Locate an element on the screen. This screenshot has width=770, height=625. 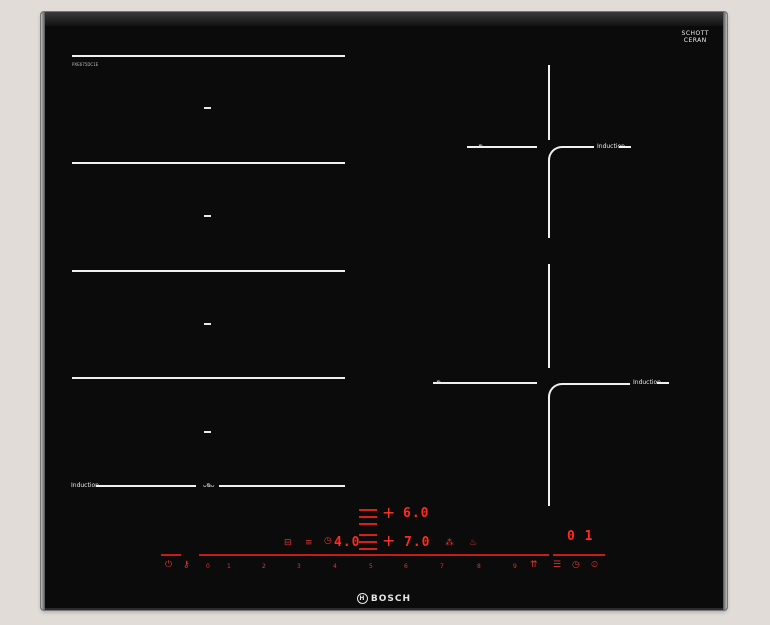
clock-icon: ◷ is located at coordinates (576, 565).